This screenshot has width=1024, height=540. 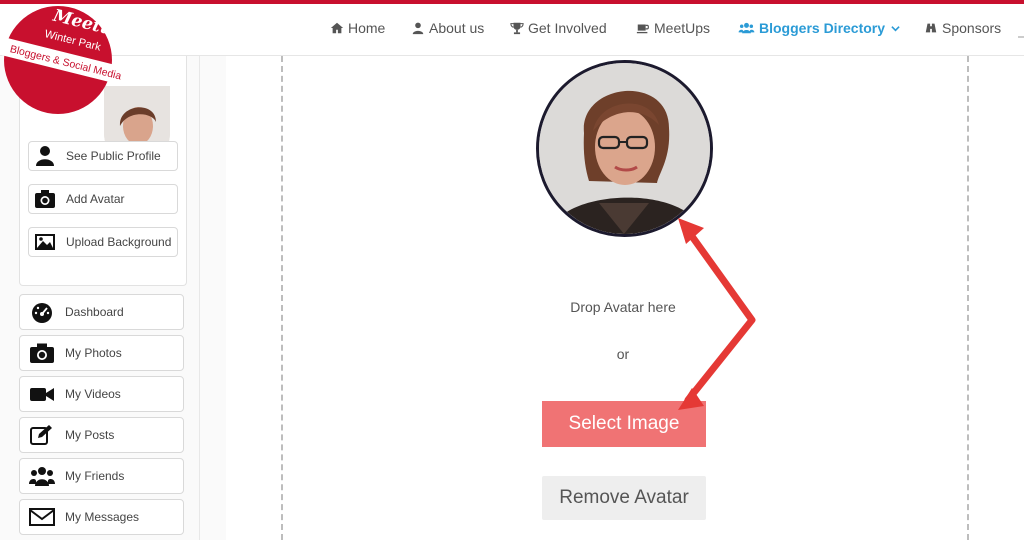 I want to click on menu-my-friends-label: My Friends, so click(x=95, y=476).